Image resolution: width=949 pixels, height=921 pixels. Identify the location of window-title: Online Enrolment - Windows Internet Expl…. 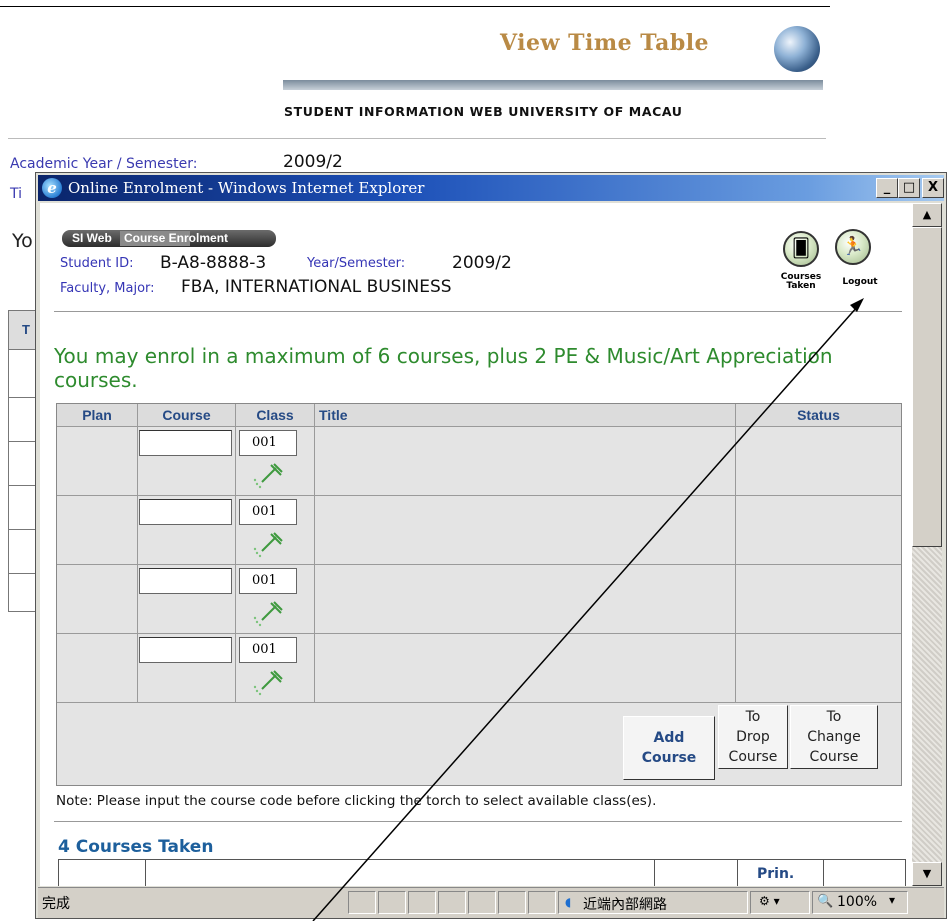
(246, 188).